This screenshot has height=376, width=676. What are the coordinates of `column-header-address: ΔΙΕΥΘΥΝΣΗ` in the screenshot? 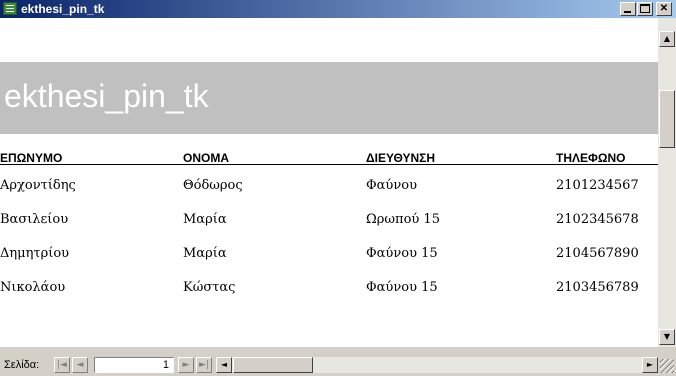 It's located at (401, 158).